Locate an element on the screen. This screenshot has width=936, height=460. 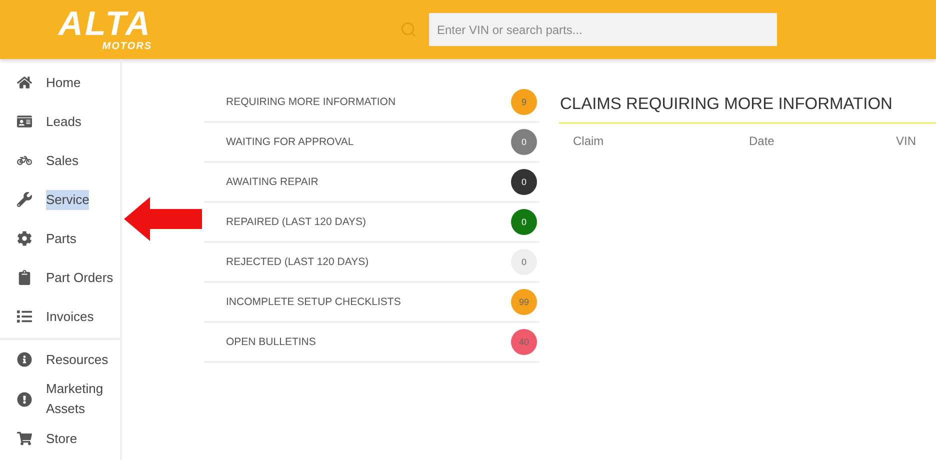
status-row: REPAIRED (LAST 120 DAYS) 0 is located at coordinates (371, 223).